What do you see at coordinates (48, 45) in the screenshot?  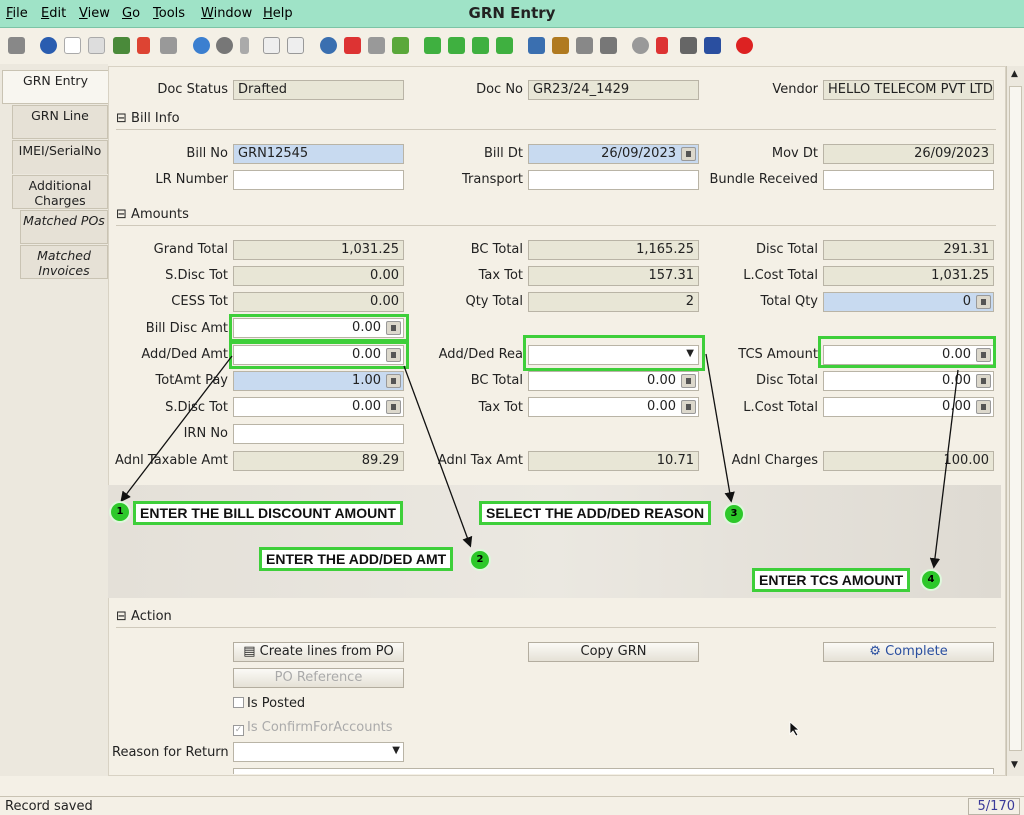 I see `help-icon` at bounding box center [48, 45].